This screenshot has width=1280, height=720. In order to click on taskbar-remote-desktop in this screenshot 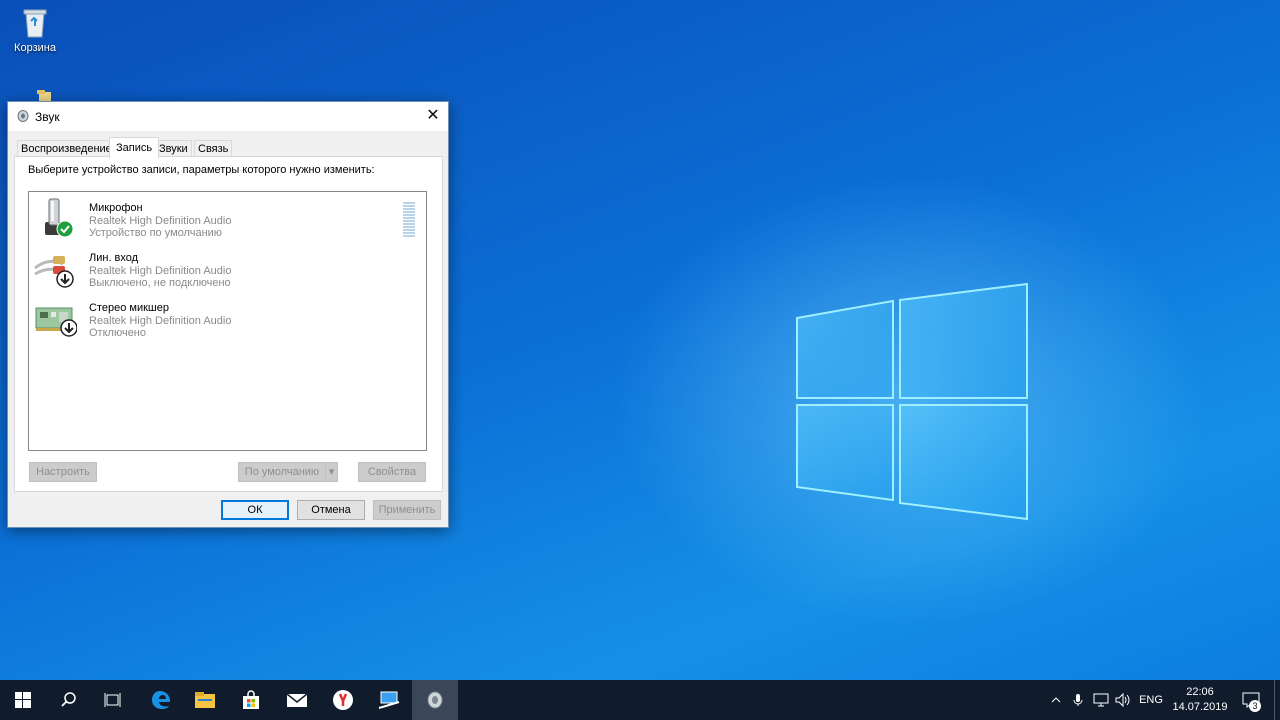, I will do `click(389, 700)`.